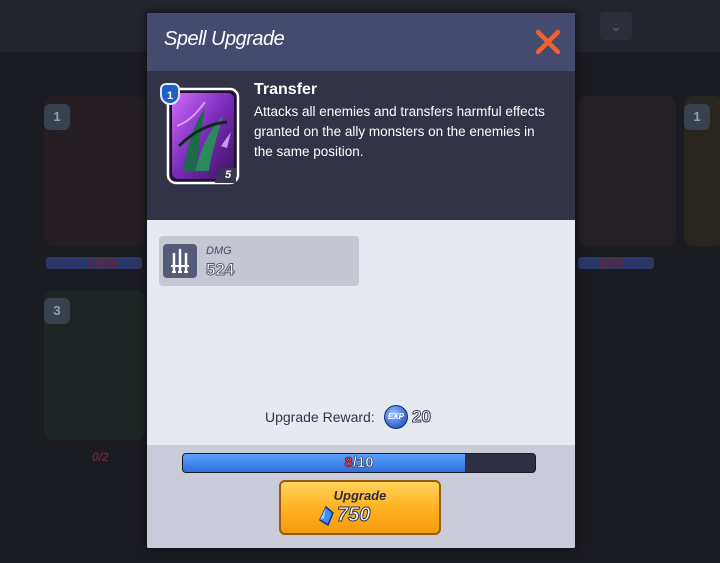  Describe the element at coordinates (422, 417) in the screenshot. I see `upgrade-reward-amount: 20` at that location.